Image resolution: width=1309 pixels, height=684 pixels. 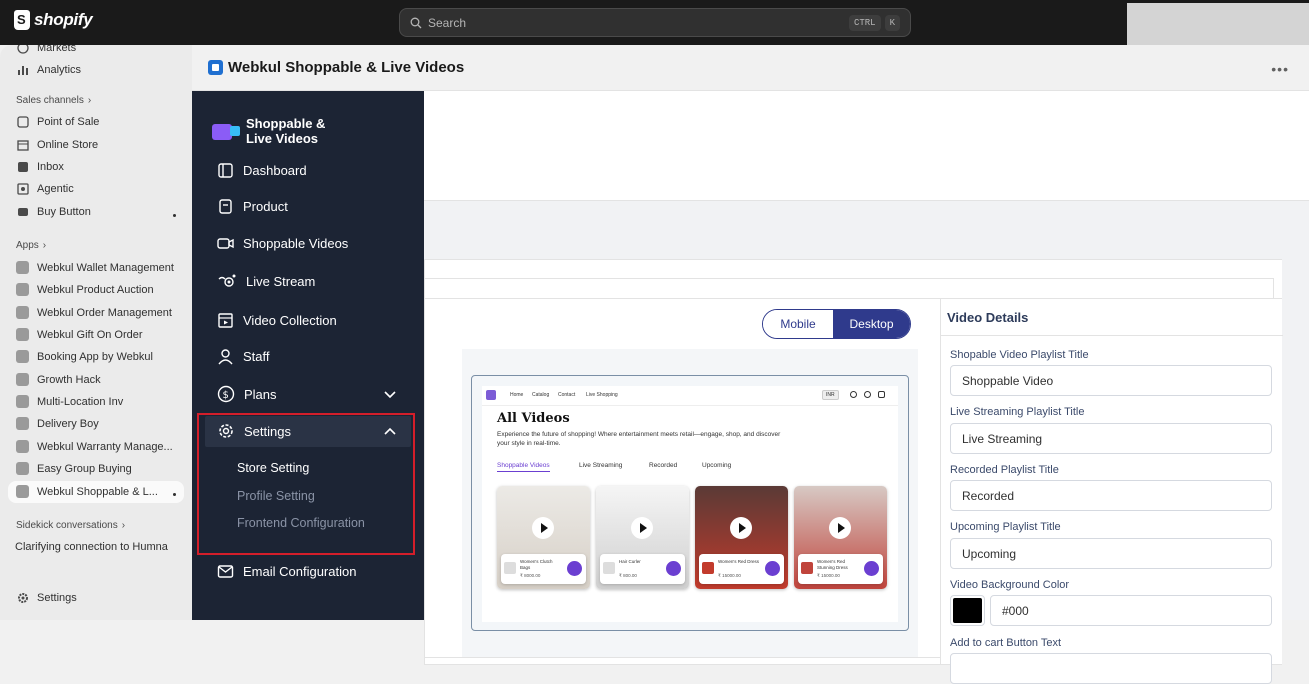 What do you see at coordinates (390, 395) in the screenshot?
I see `chevron-down-icon` at bounding box center [390, 395].